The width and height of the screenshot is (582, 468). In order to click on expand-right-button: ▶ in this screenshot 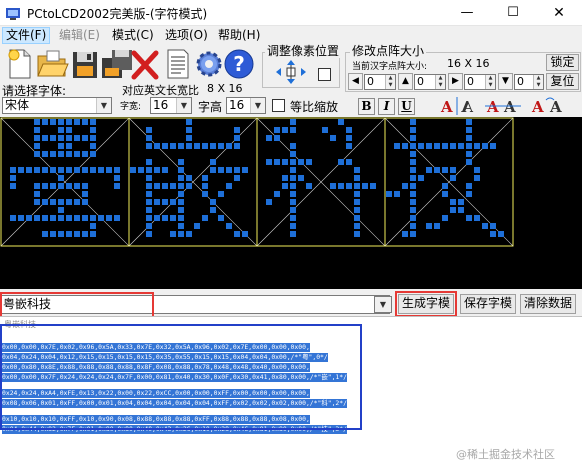, I will do `click(455, 81)`.